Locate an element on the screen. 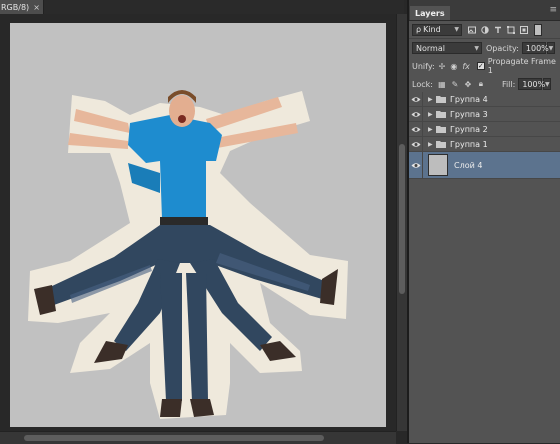 The height and width of the screenshot is (444, 560). tab-layers: Layers is located at coordinates (430, 13).